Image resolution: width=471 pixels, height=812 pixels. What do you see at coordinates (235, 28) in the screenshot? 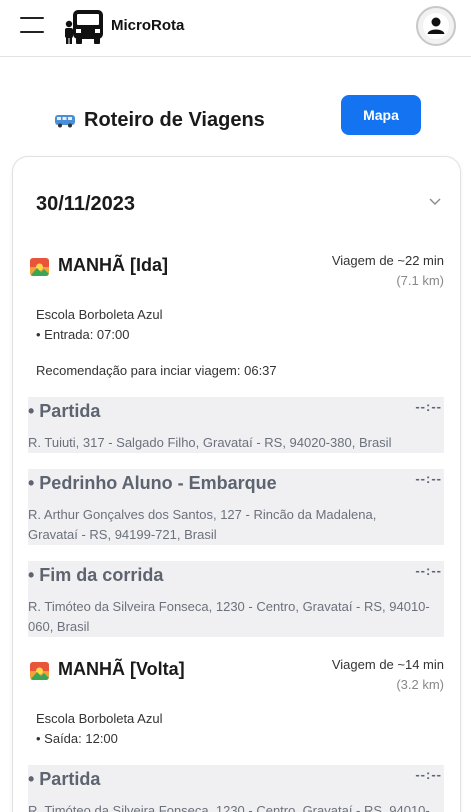
I see `top-bar: MicroRota` at bounding box center [235, 28].